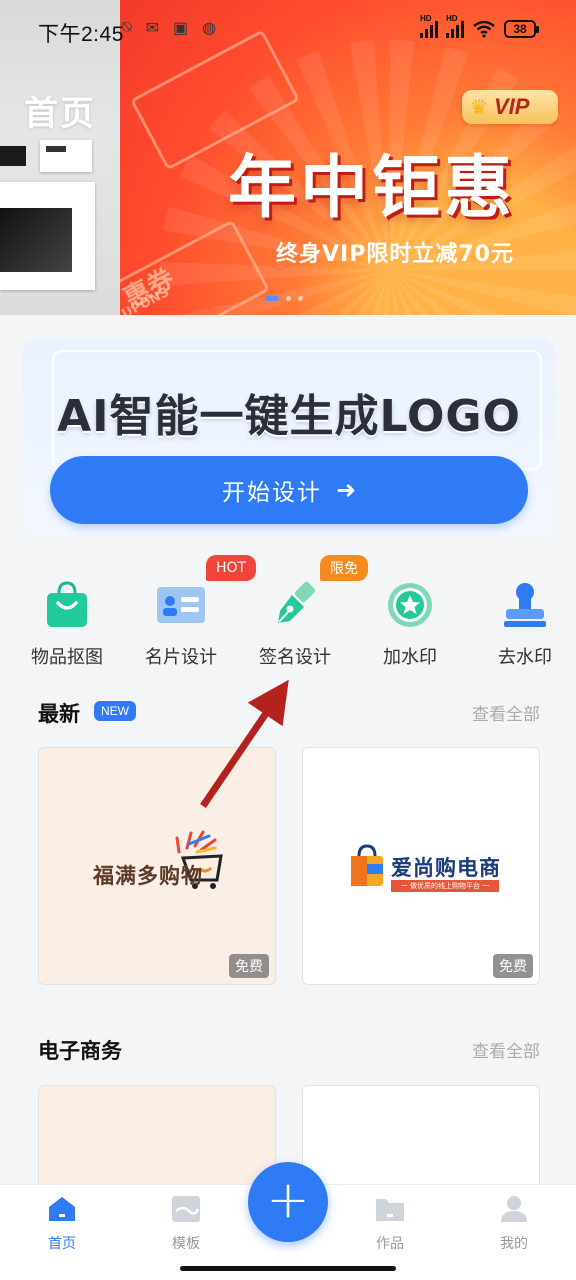  I want to click on vip-label: VIP, so click(511, 106).